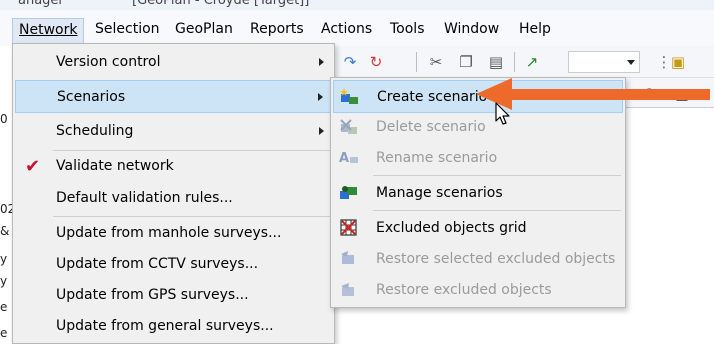 Image resolution: width=714 pixels, height=344 pixels. I want to click on background-text: 0, so click(4, 119).